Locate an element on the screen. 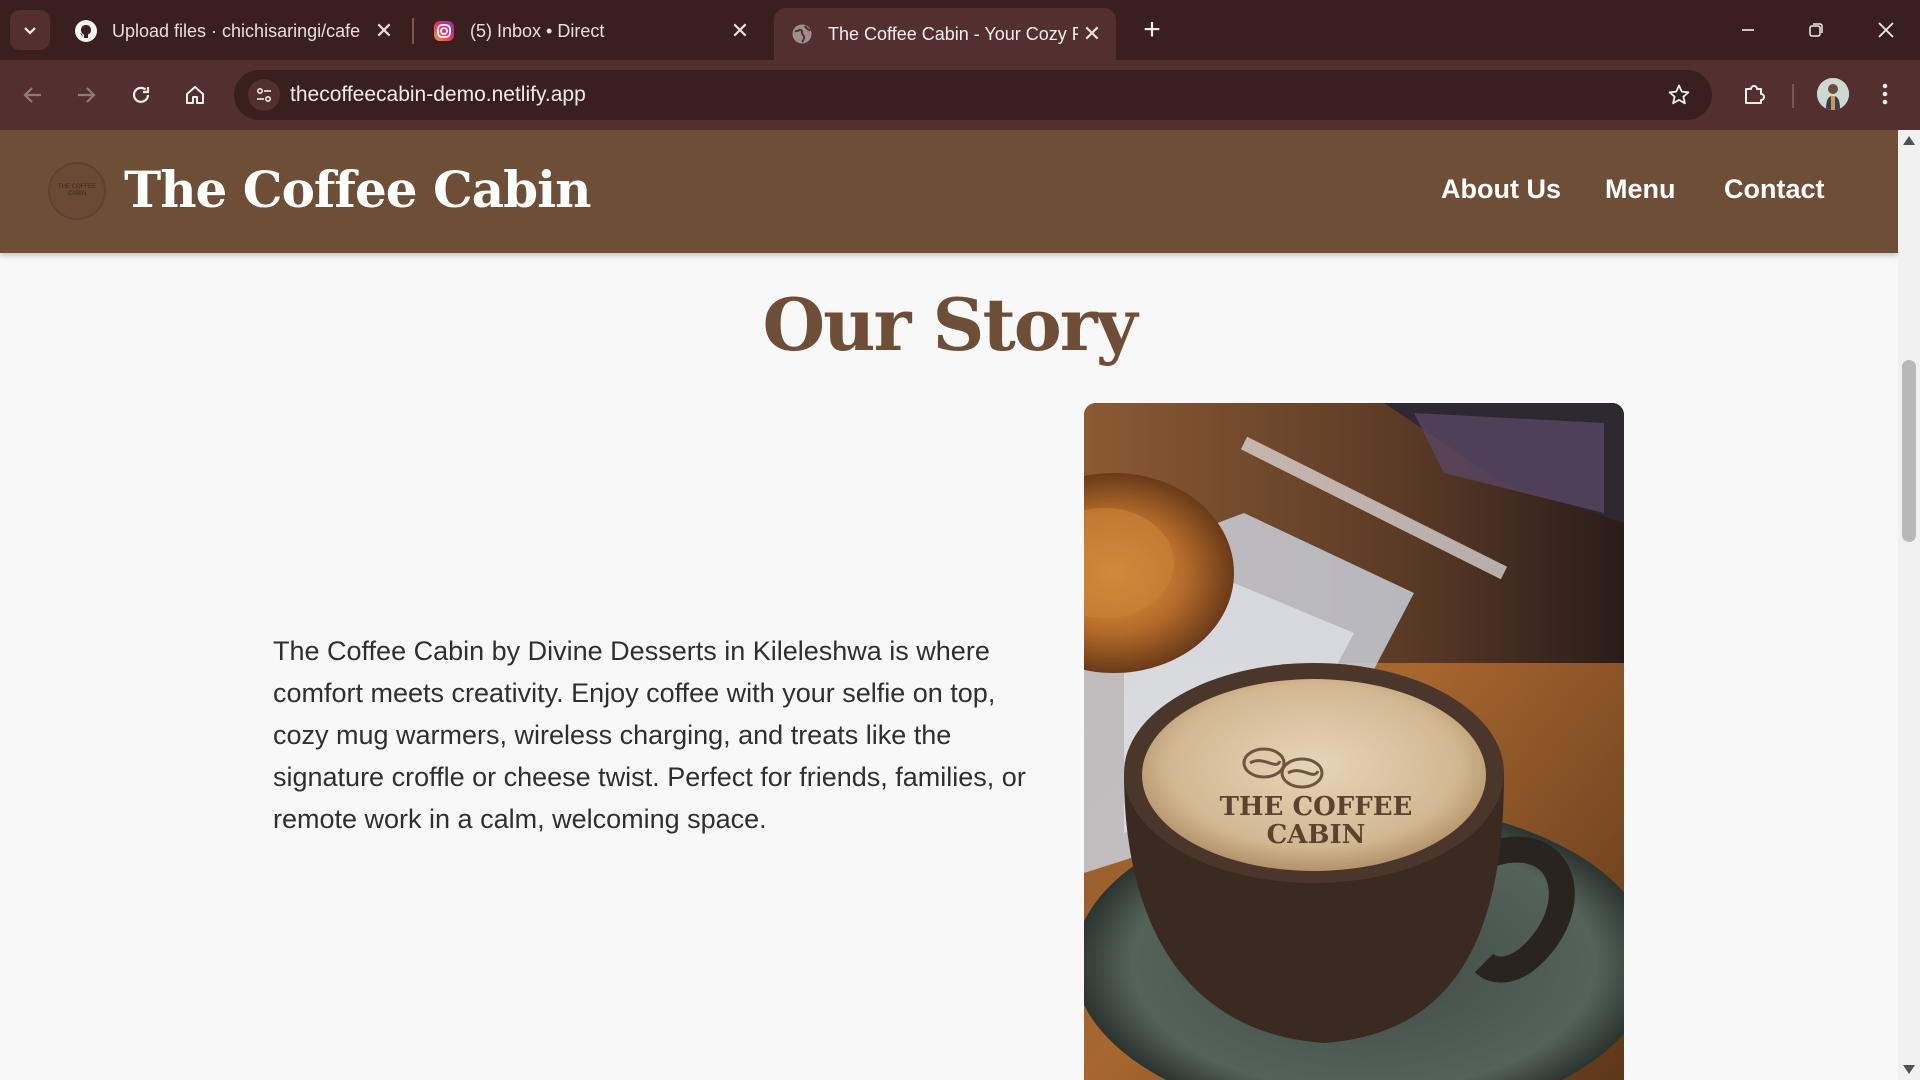  url-text: thecoffeecabin-demo.netlify.app is located at coordinates (438, 94).